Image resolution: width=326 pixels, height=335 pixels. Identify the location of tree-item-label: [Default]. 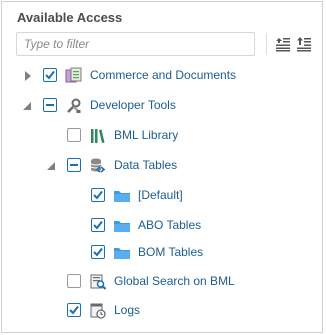
(160, 195).